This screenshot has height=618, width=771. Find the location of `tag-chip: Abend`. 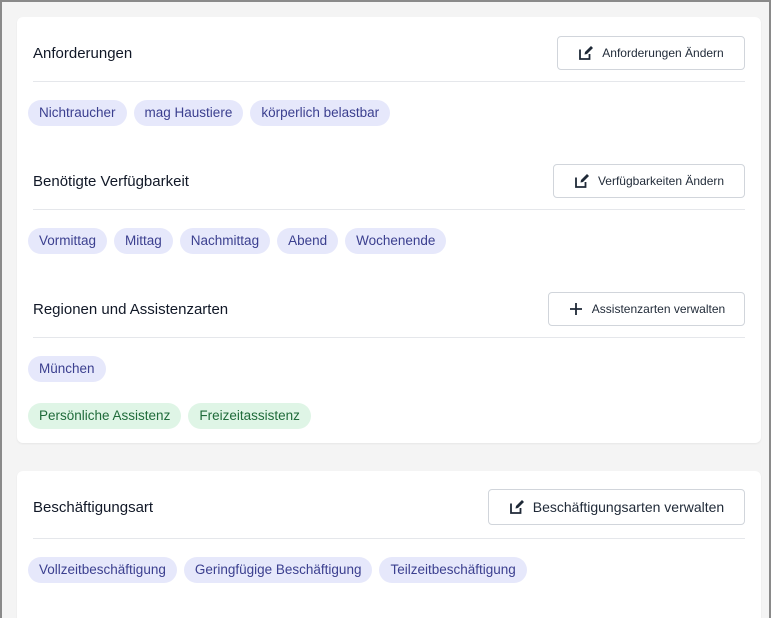

tag-chip: Abend is located at coordinates (308, 241).